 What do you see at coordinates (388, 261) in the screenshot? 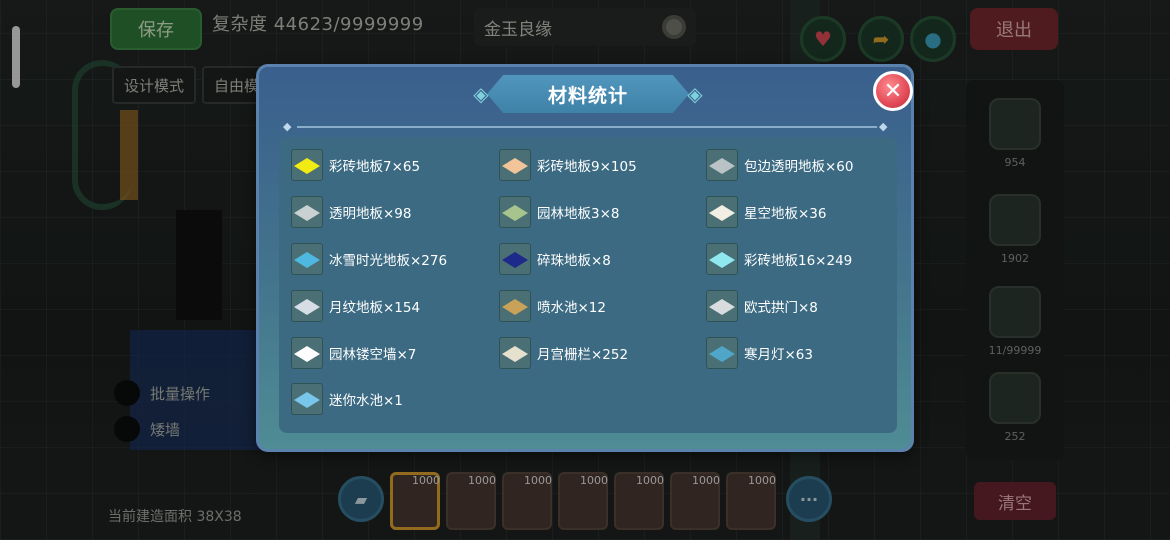
I see `material-label: 冰雪时光地板×276` at bounding box center [388, 261].